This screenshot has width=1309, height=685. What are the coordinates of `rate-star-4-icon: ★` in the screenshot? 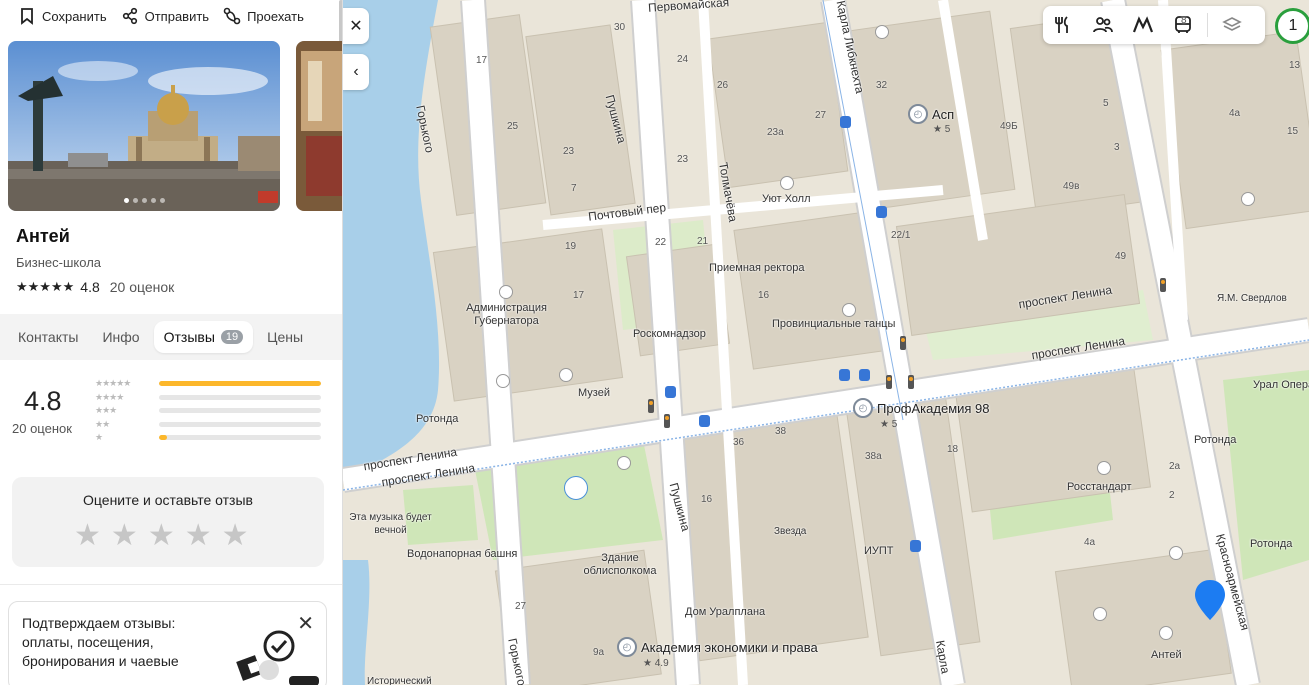 It's located at (198, 536).